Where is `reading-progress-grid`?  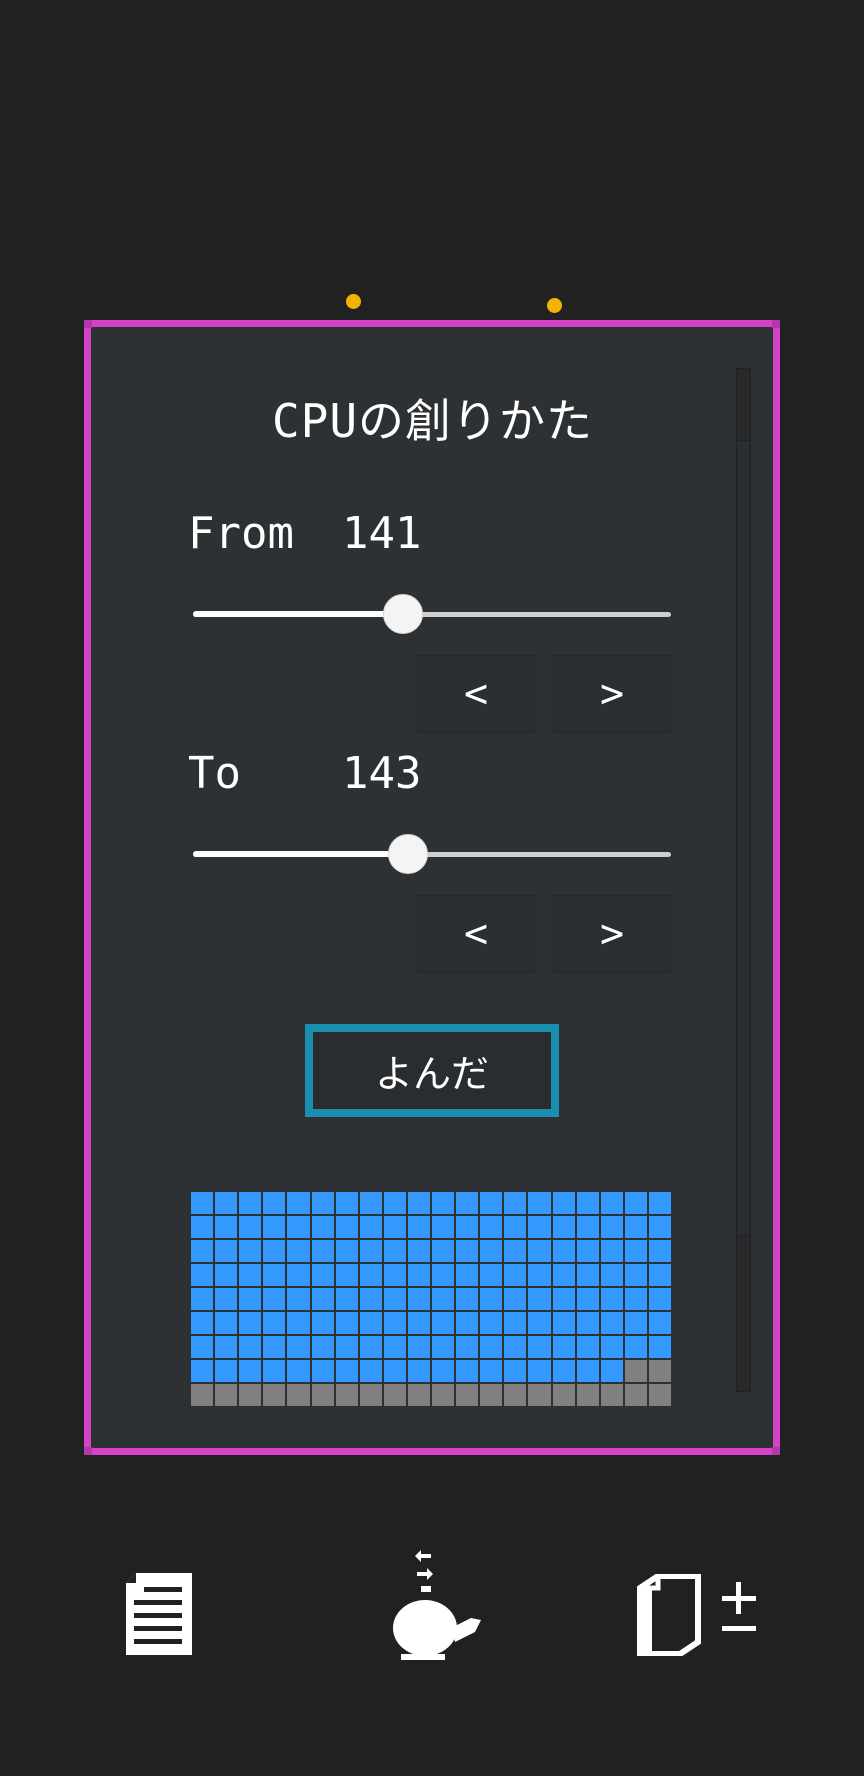
reading-progress-grid is located at coordinates (431, 1299).